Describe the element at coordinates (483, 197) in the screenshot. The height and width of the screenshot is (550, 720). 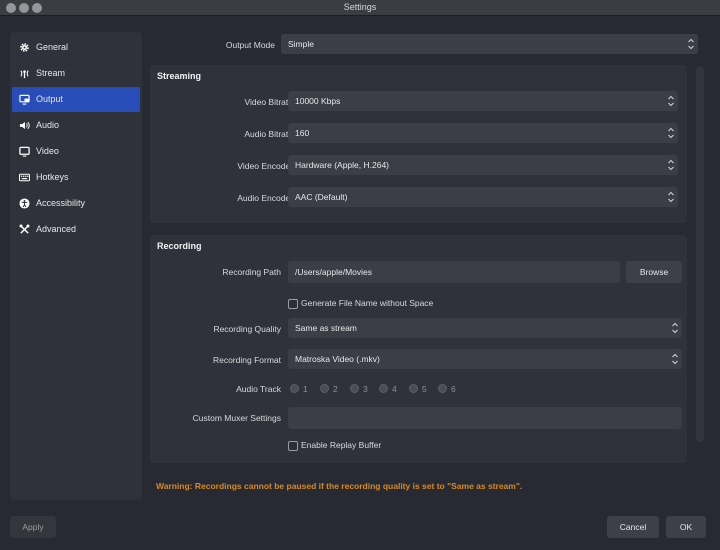
I see `audio-encoder-select: AAC (Default)` at that location.